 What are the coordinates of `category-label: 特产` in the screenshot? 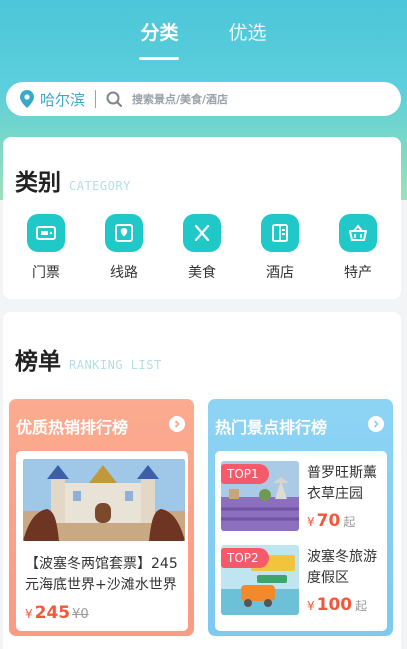 It's located at (358, 273).